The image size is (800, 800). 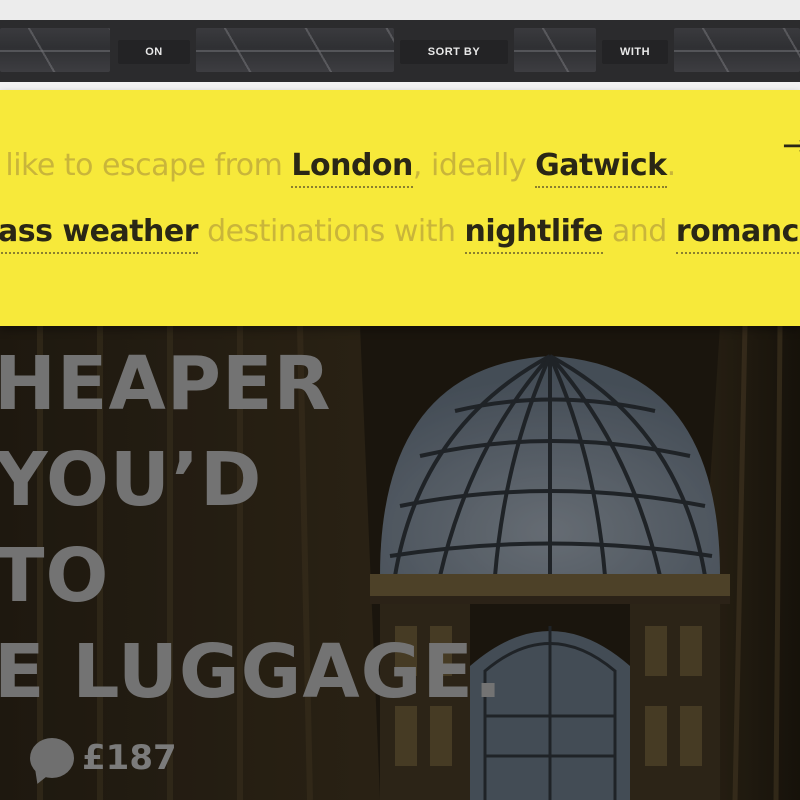 I want to click on interest-select-2: romance, so click(x=737, y=234).